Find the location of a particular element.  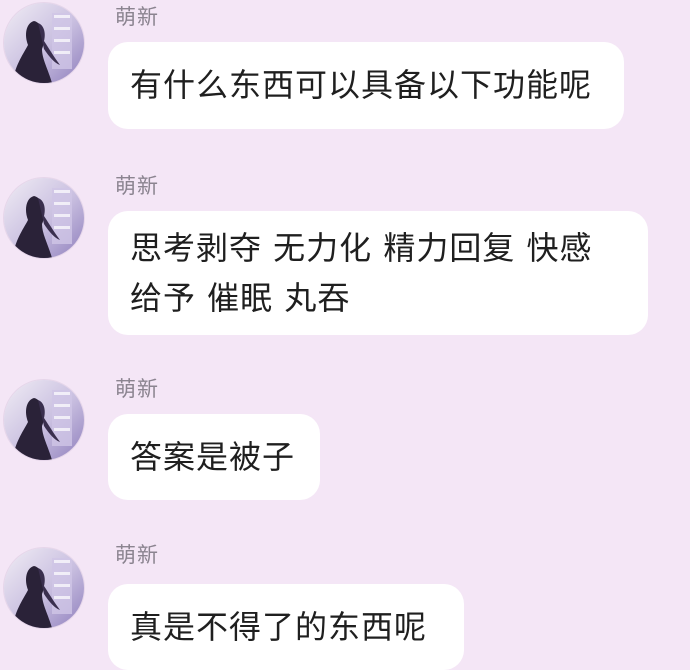

message-text: 答案是被子 is located at coordinates (213, 457).